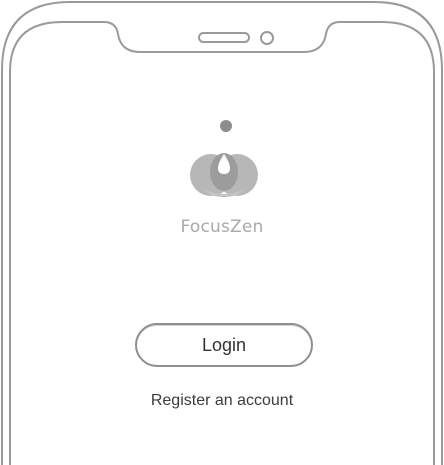 The height and width of the screenshot is (465, 444). I want to click on register-account-link: Register an account, so click(222, 401).